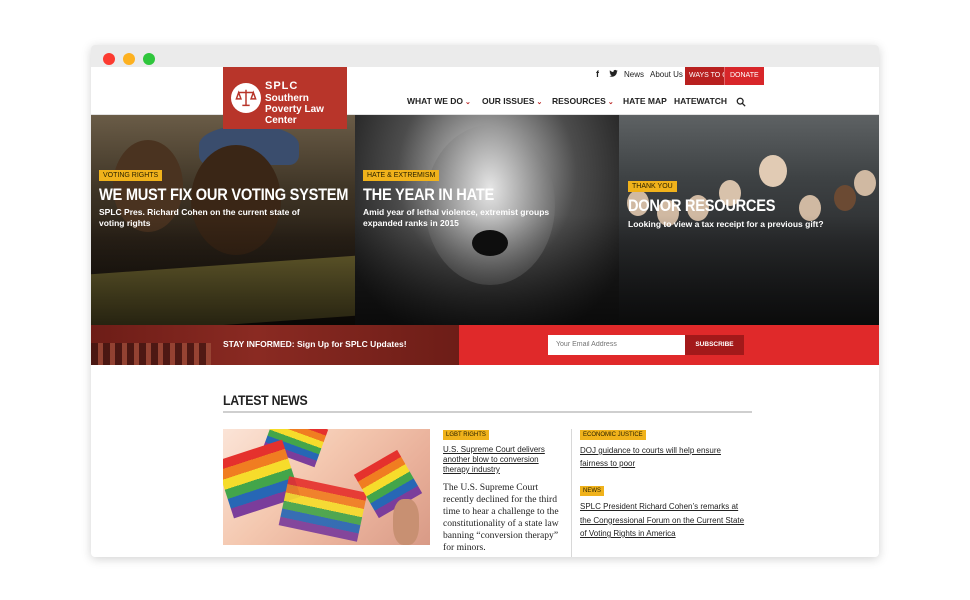 The image size is (970, 600). Describe the element at coordinates (652, 186) in the screenshot. I see `hero-tag-thank-you: THANK YOU` at that location.